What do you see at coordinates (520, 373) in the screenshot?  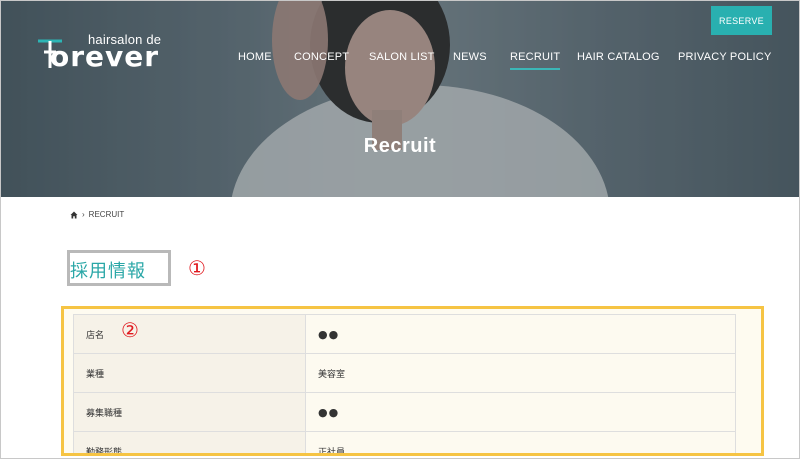 I see `row-value-industry: 美容室` at bounding box center [520, 373].